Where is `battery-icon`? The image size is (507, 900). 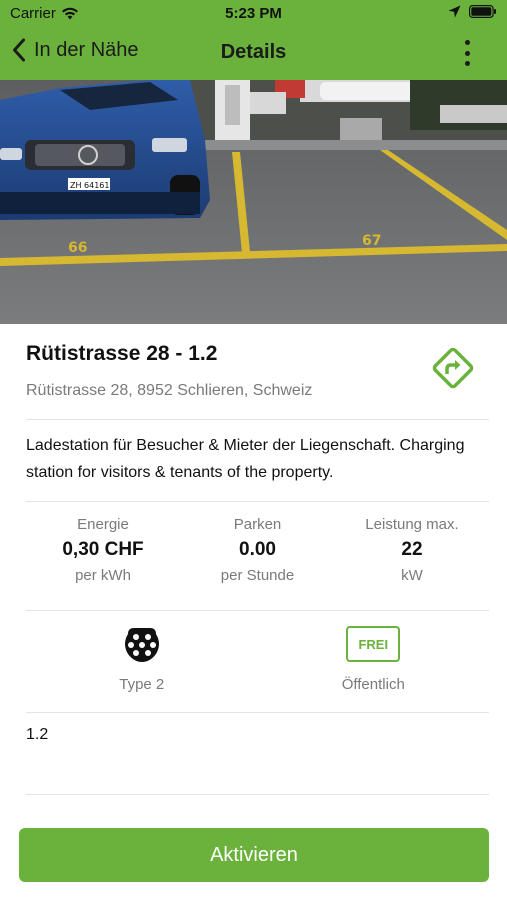 battery-icon is located at coordinates (482, 11).